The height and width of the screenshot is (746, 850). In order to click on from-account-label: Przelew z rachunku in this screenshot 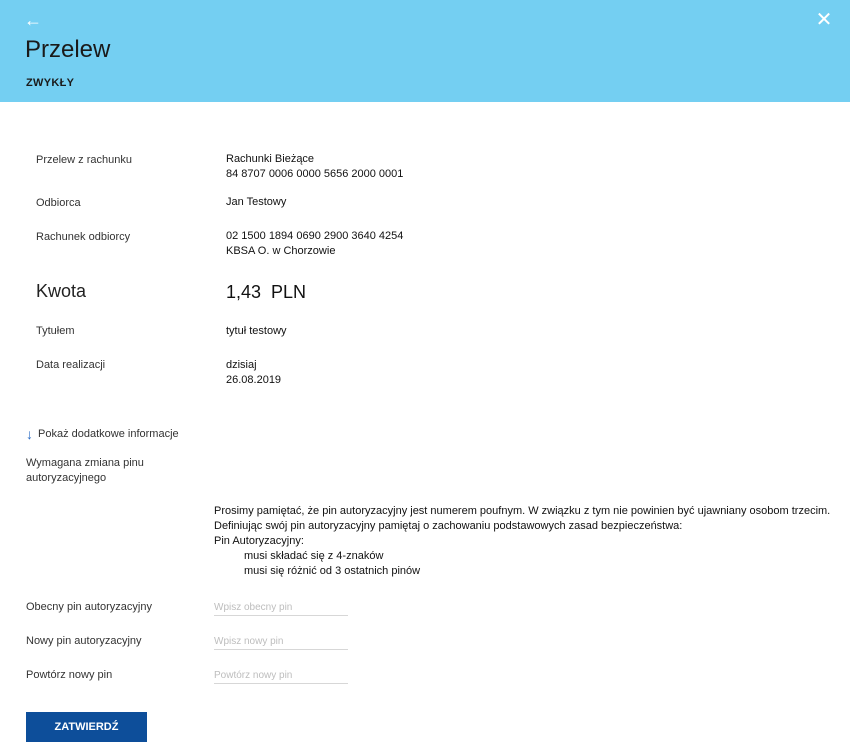, I will do `click(84, 160)`.